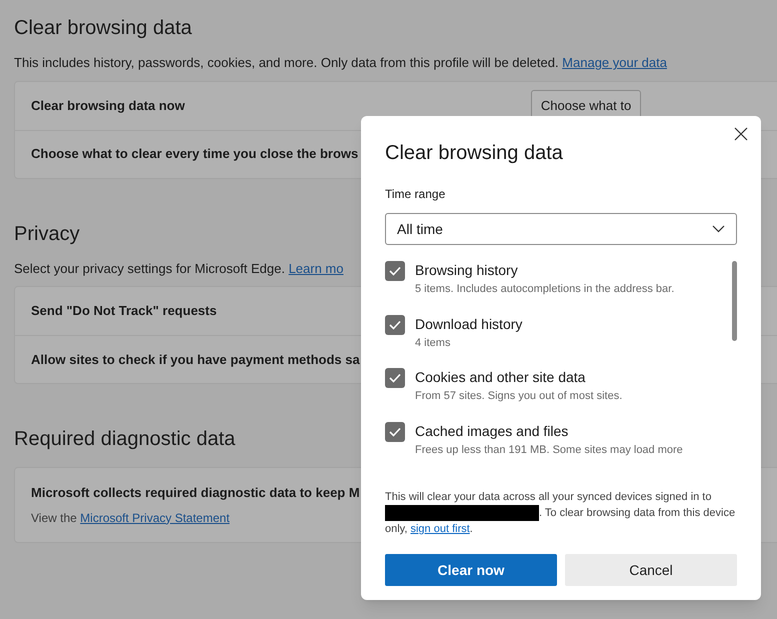 Image resolution: width=777 pixels, height=619 pixels. Describe the element at coordinates (560, 514) in the screenshot. I see `sync-notice: This will clear your data across all your synced devices signed in to . To clear browsing data from this device only, sign out first.` at that location.